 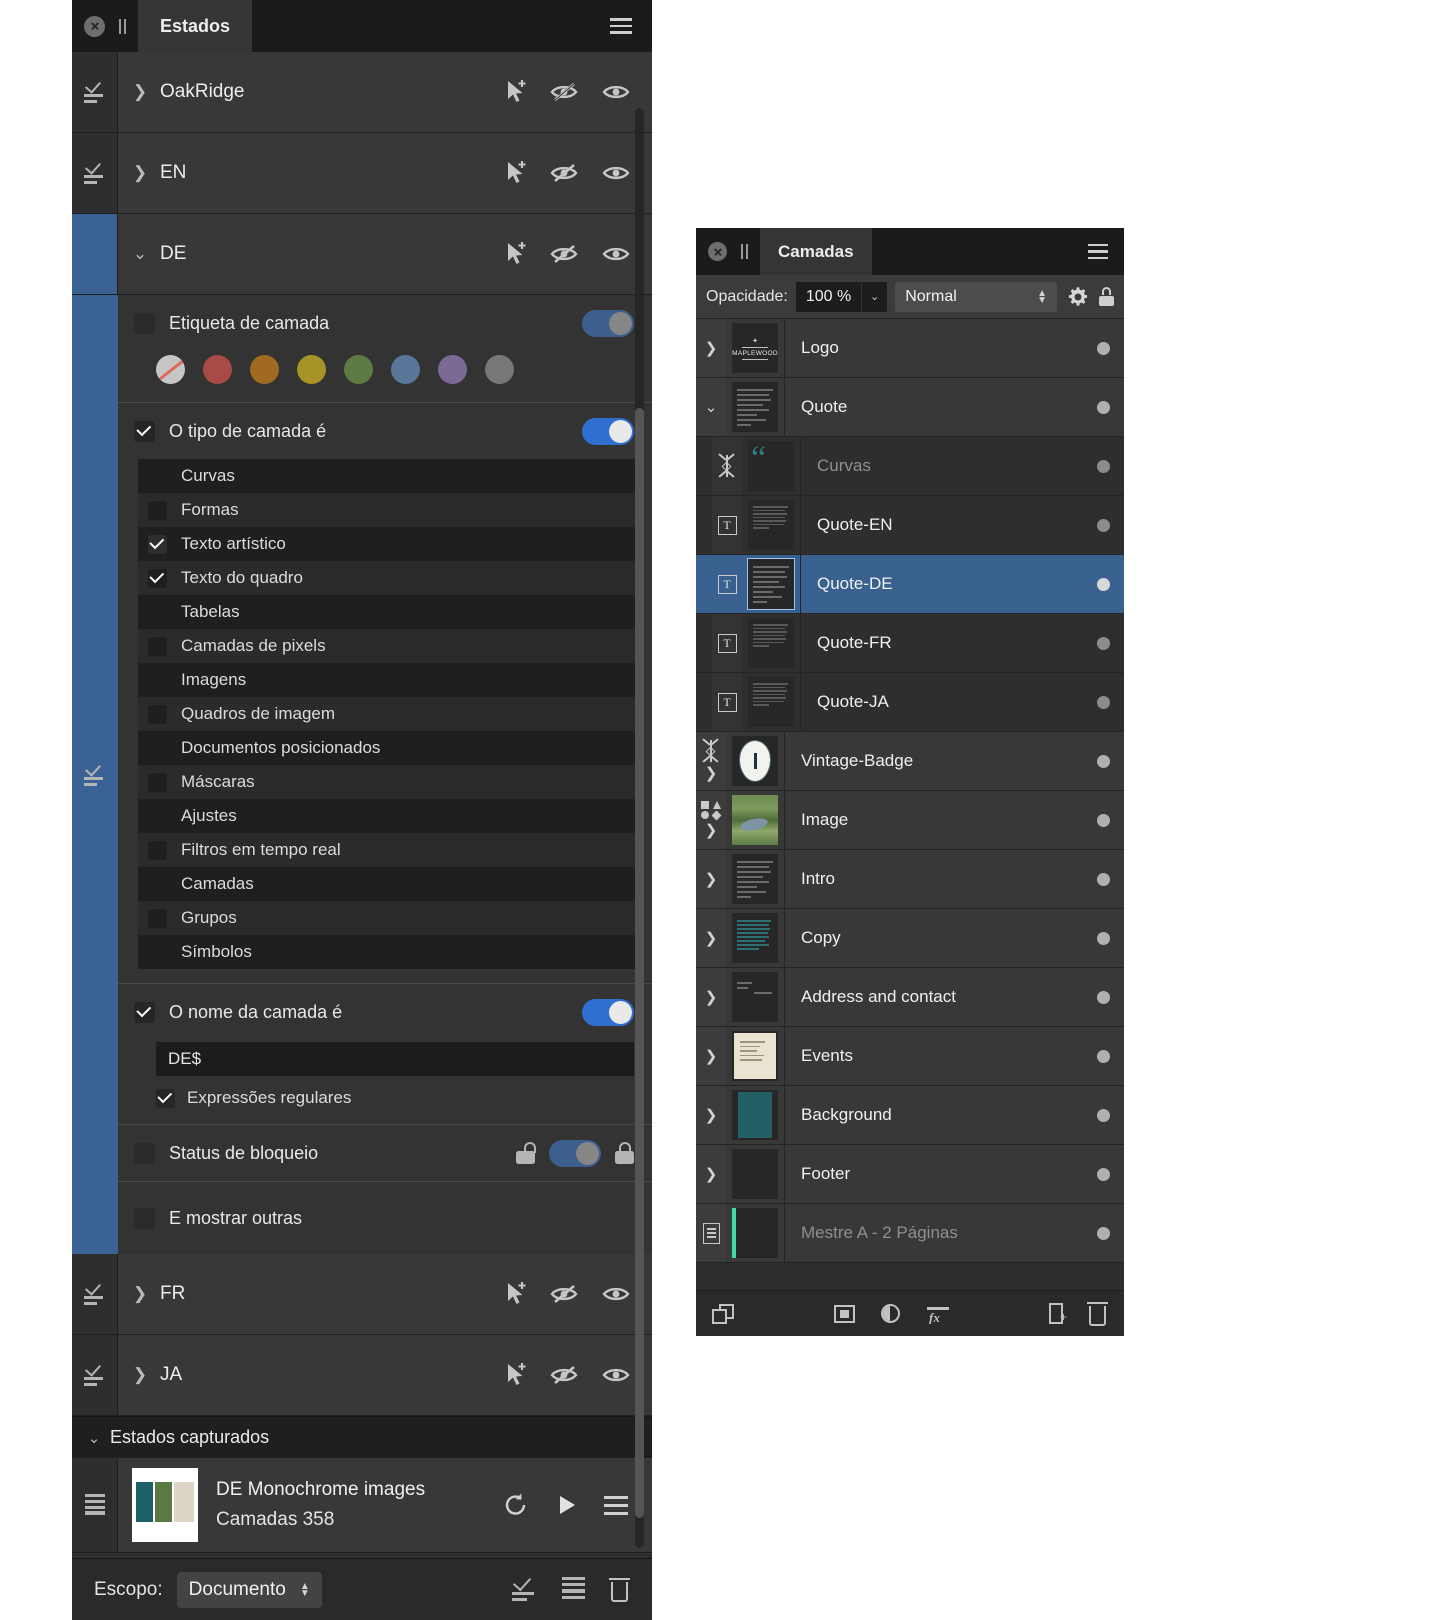 What do you see at coordinates (387, 510) in the screenshot?
I see `layer-type-item: Formas` at bounding box center [387, 510].